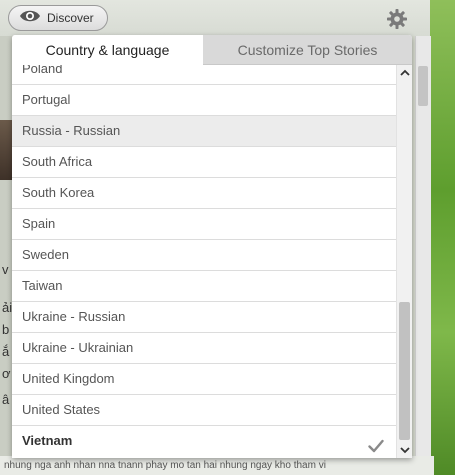 This screenshot has height=475, width=455. Describe the element at coordinates (204, 286) in the screenshot. I see `list-item-taiwan: Taiwan` at that location.